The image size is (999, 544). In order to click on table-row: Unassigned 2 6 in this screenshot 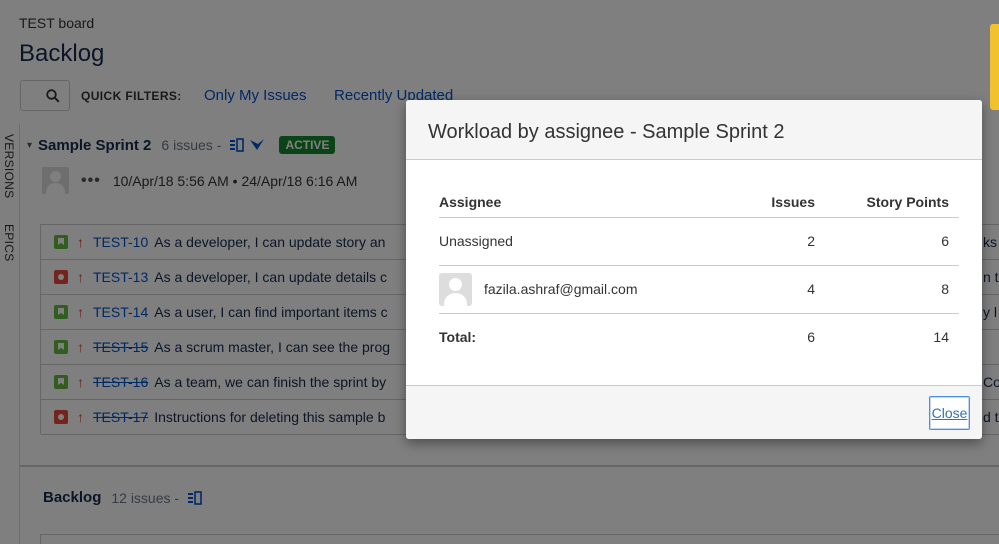, I will do `click(699, 241)`.